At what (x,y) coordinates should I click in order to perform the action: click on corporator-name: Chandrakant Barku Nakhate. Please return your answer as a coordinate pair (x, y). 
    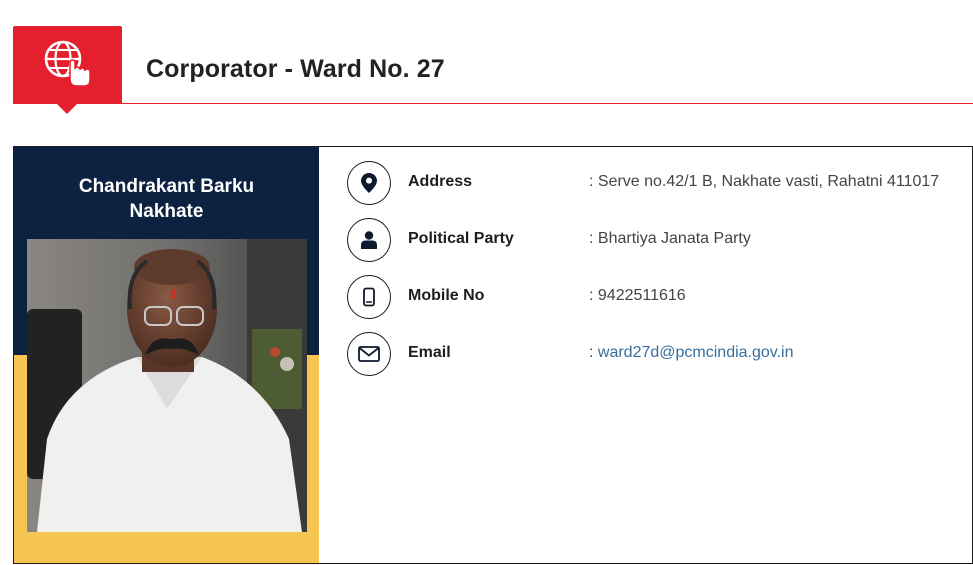
    Looking at the image, I should click on (166, 199).